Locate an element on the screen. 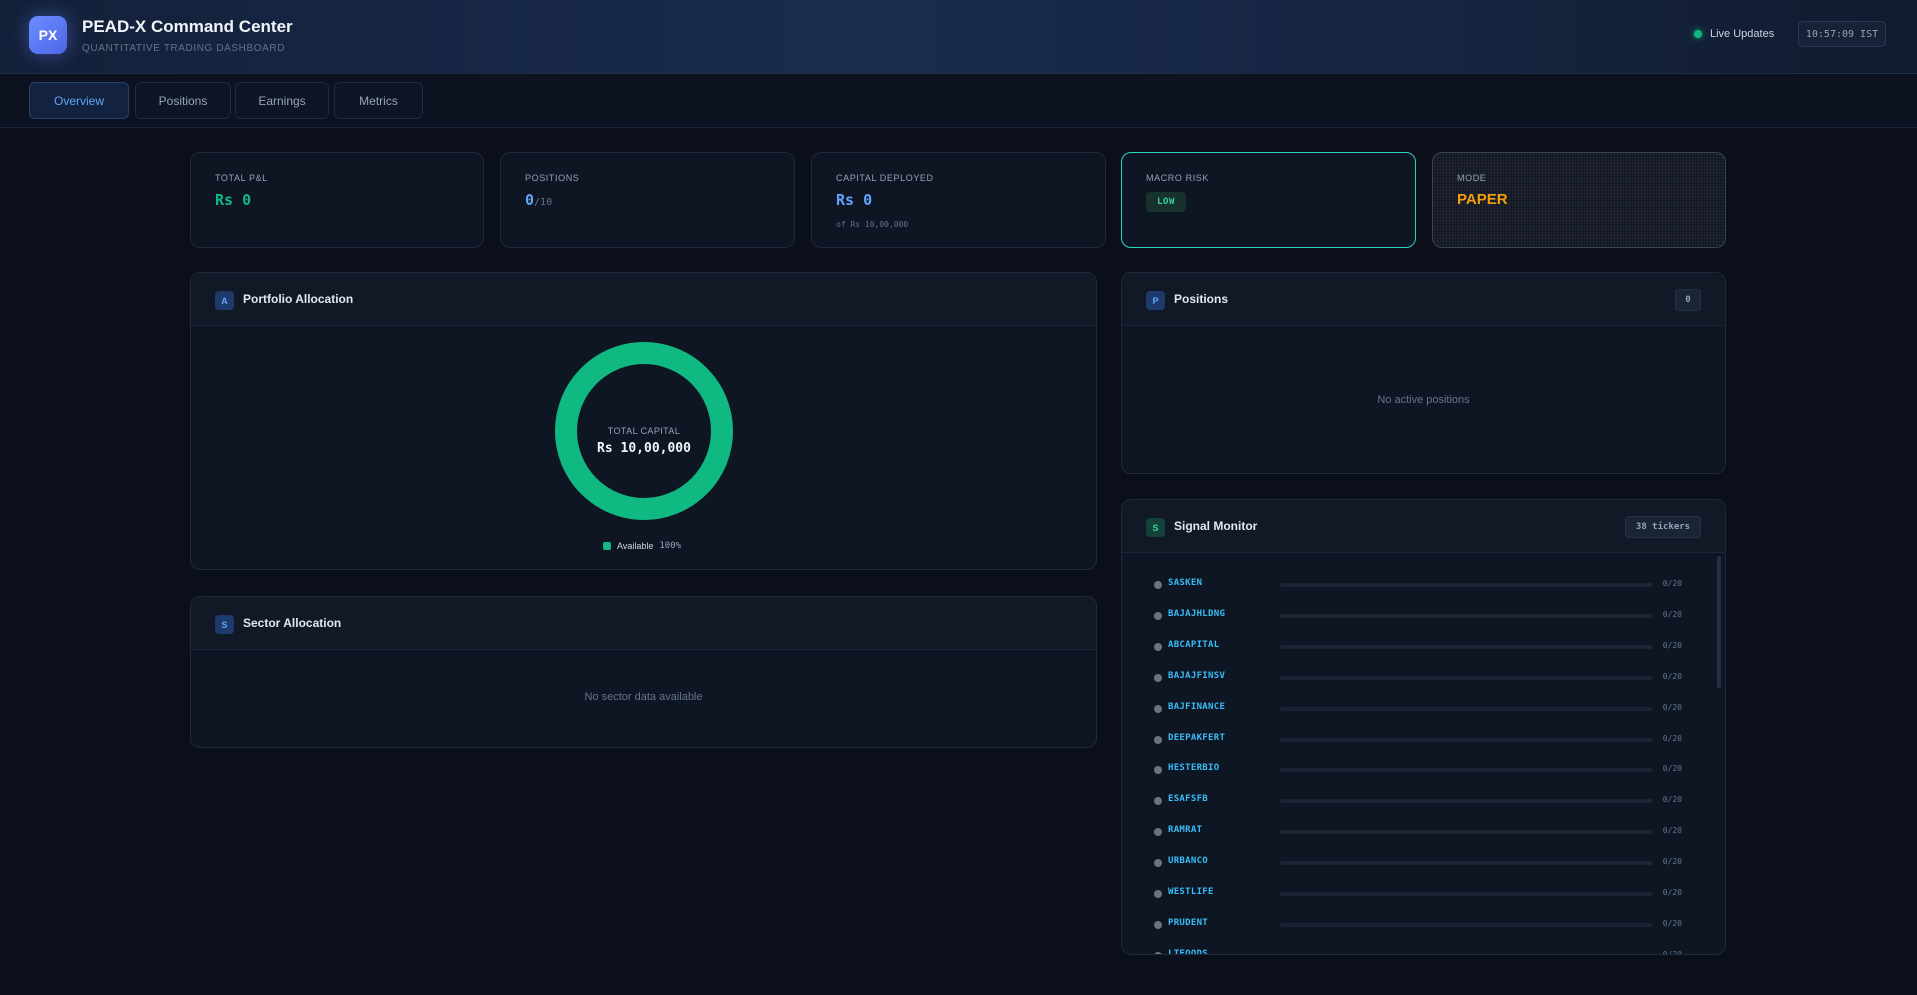 The image size is (1917, 995). panel-title: Positions is located at coordinates (1201, 299).